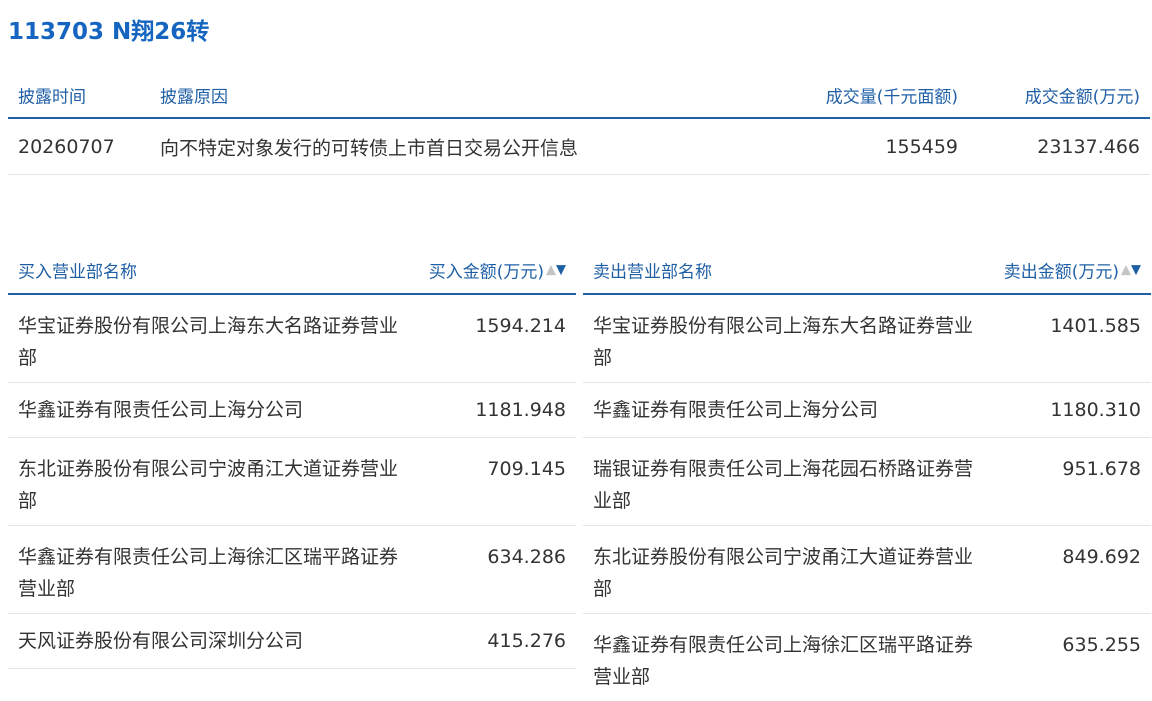  What do you see at coordinates (1095, 410) in the screenshot?
I see `sell-amount: 1180.310` at bounding box center [1095, 410].